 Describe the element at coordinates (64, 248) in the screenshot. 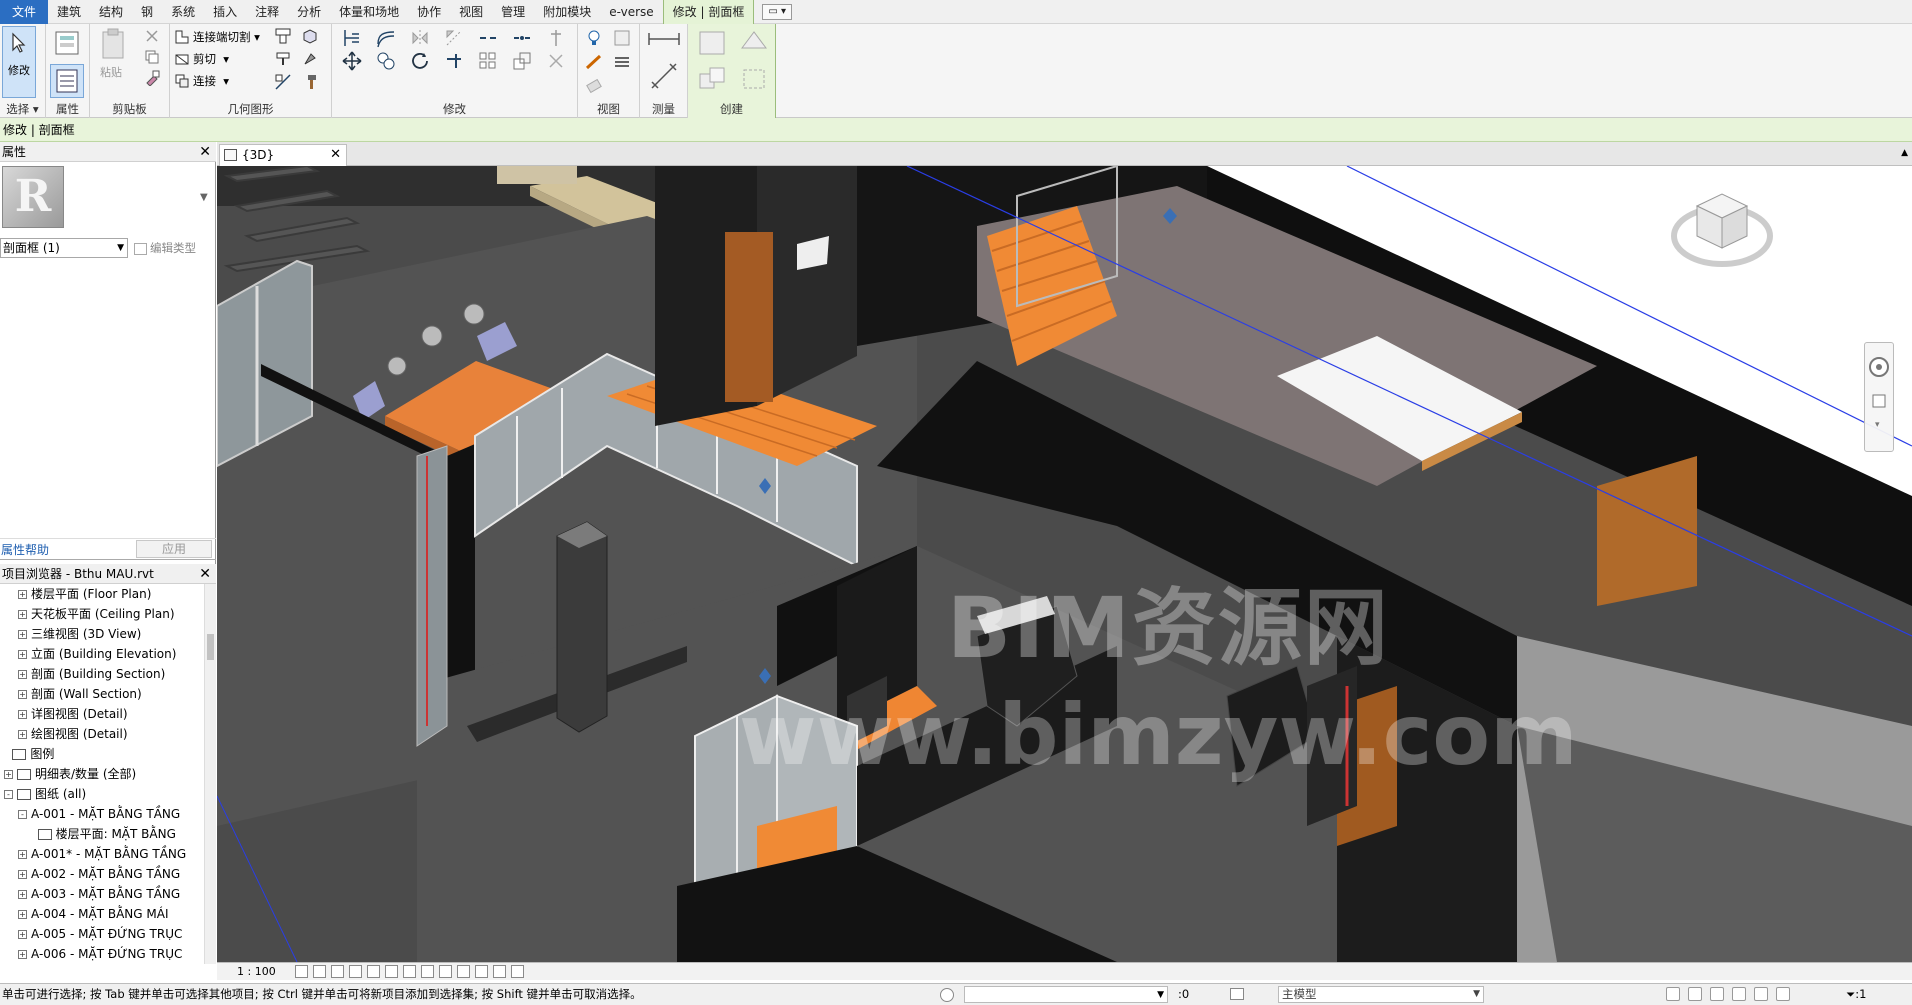

I see `type-selector-dropdown: 剖面框 (1) ▼` at that location.